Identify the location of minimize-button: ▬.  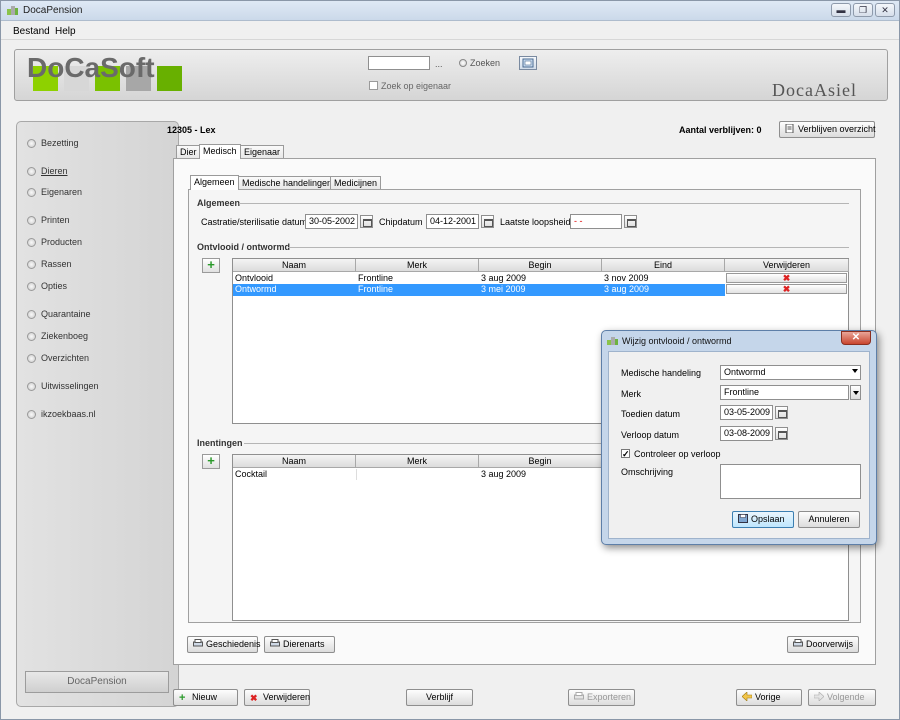
(841, 10).